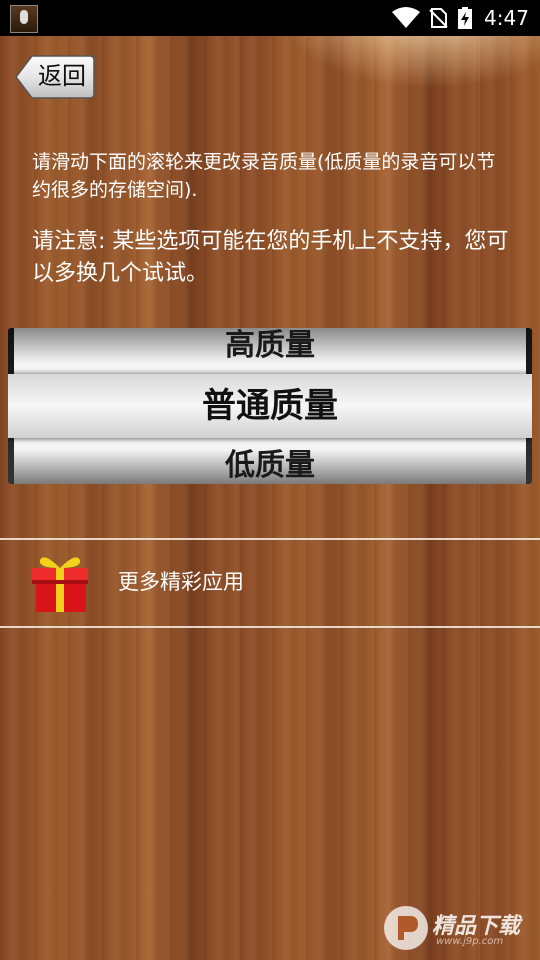 The width and height of the screenshot is (540, 960). I want to click on app-icon, so click(24, 19).